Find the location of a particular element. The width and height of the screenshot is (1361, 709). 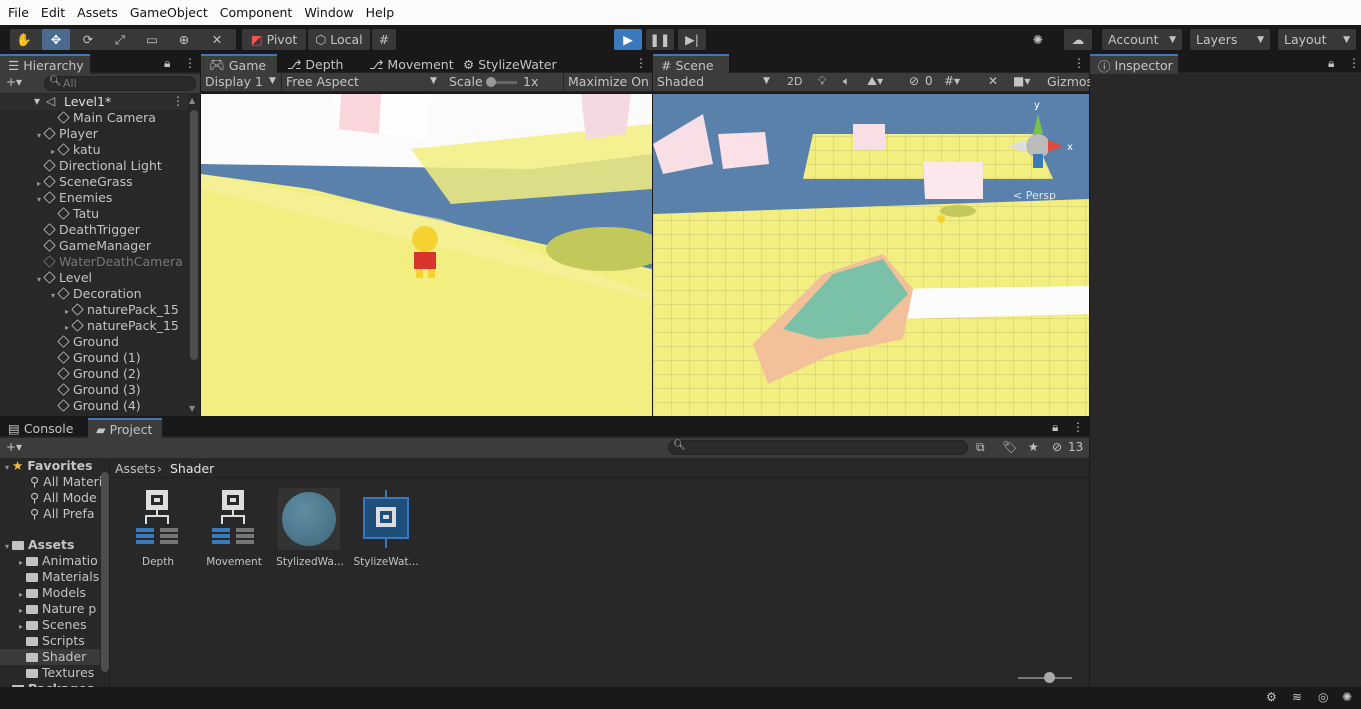

icon-size-slider-handle is located at coordinates (1049, 677).